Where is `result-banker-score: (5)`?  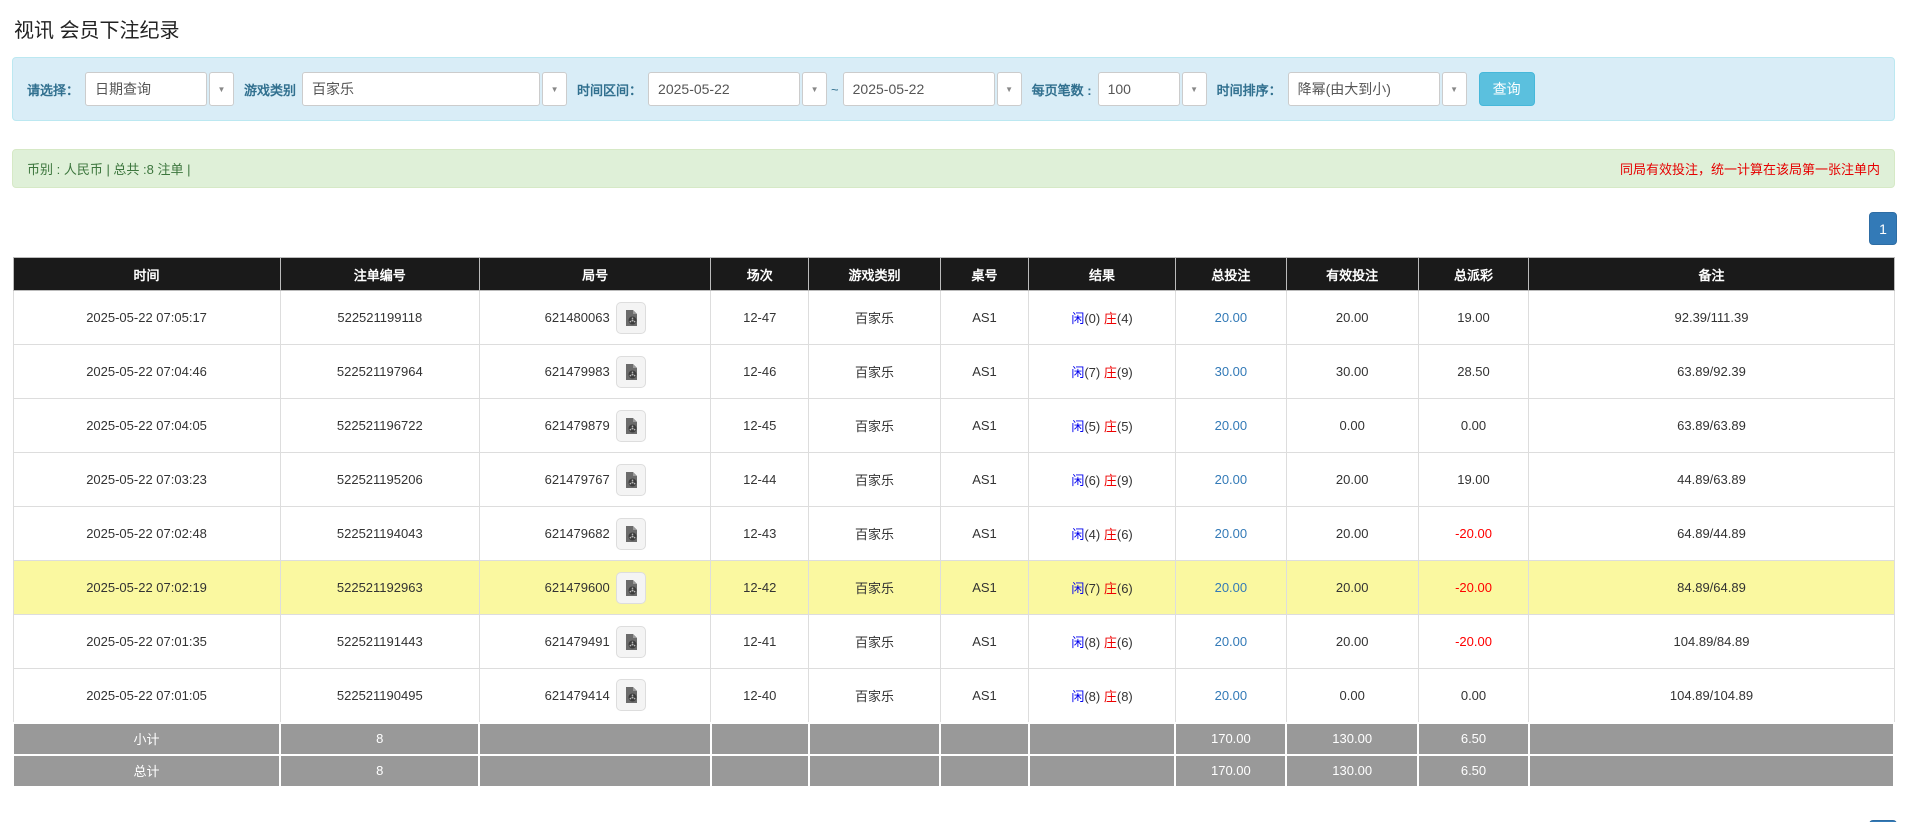 result-banker-score: (5) is located at coordinates (1124, 426).